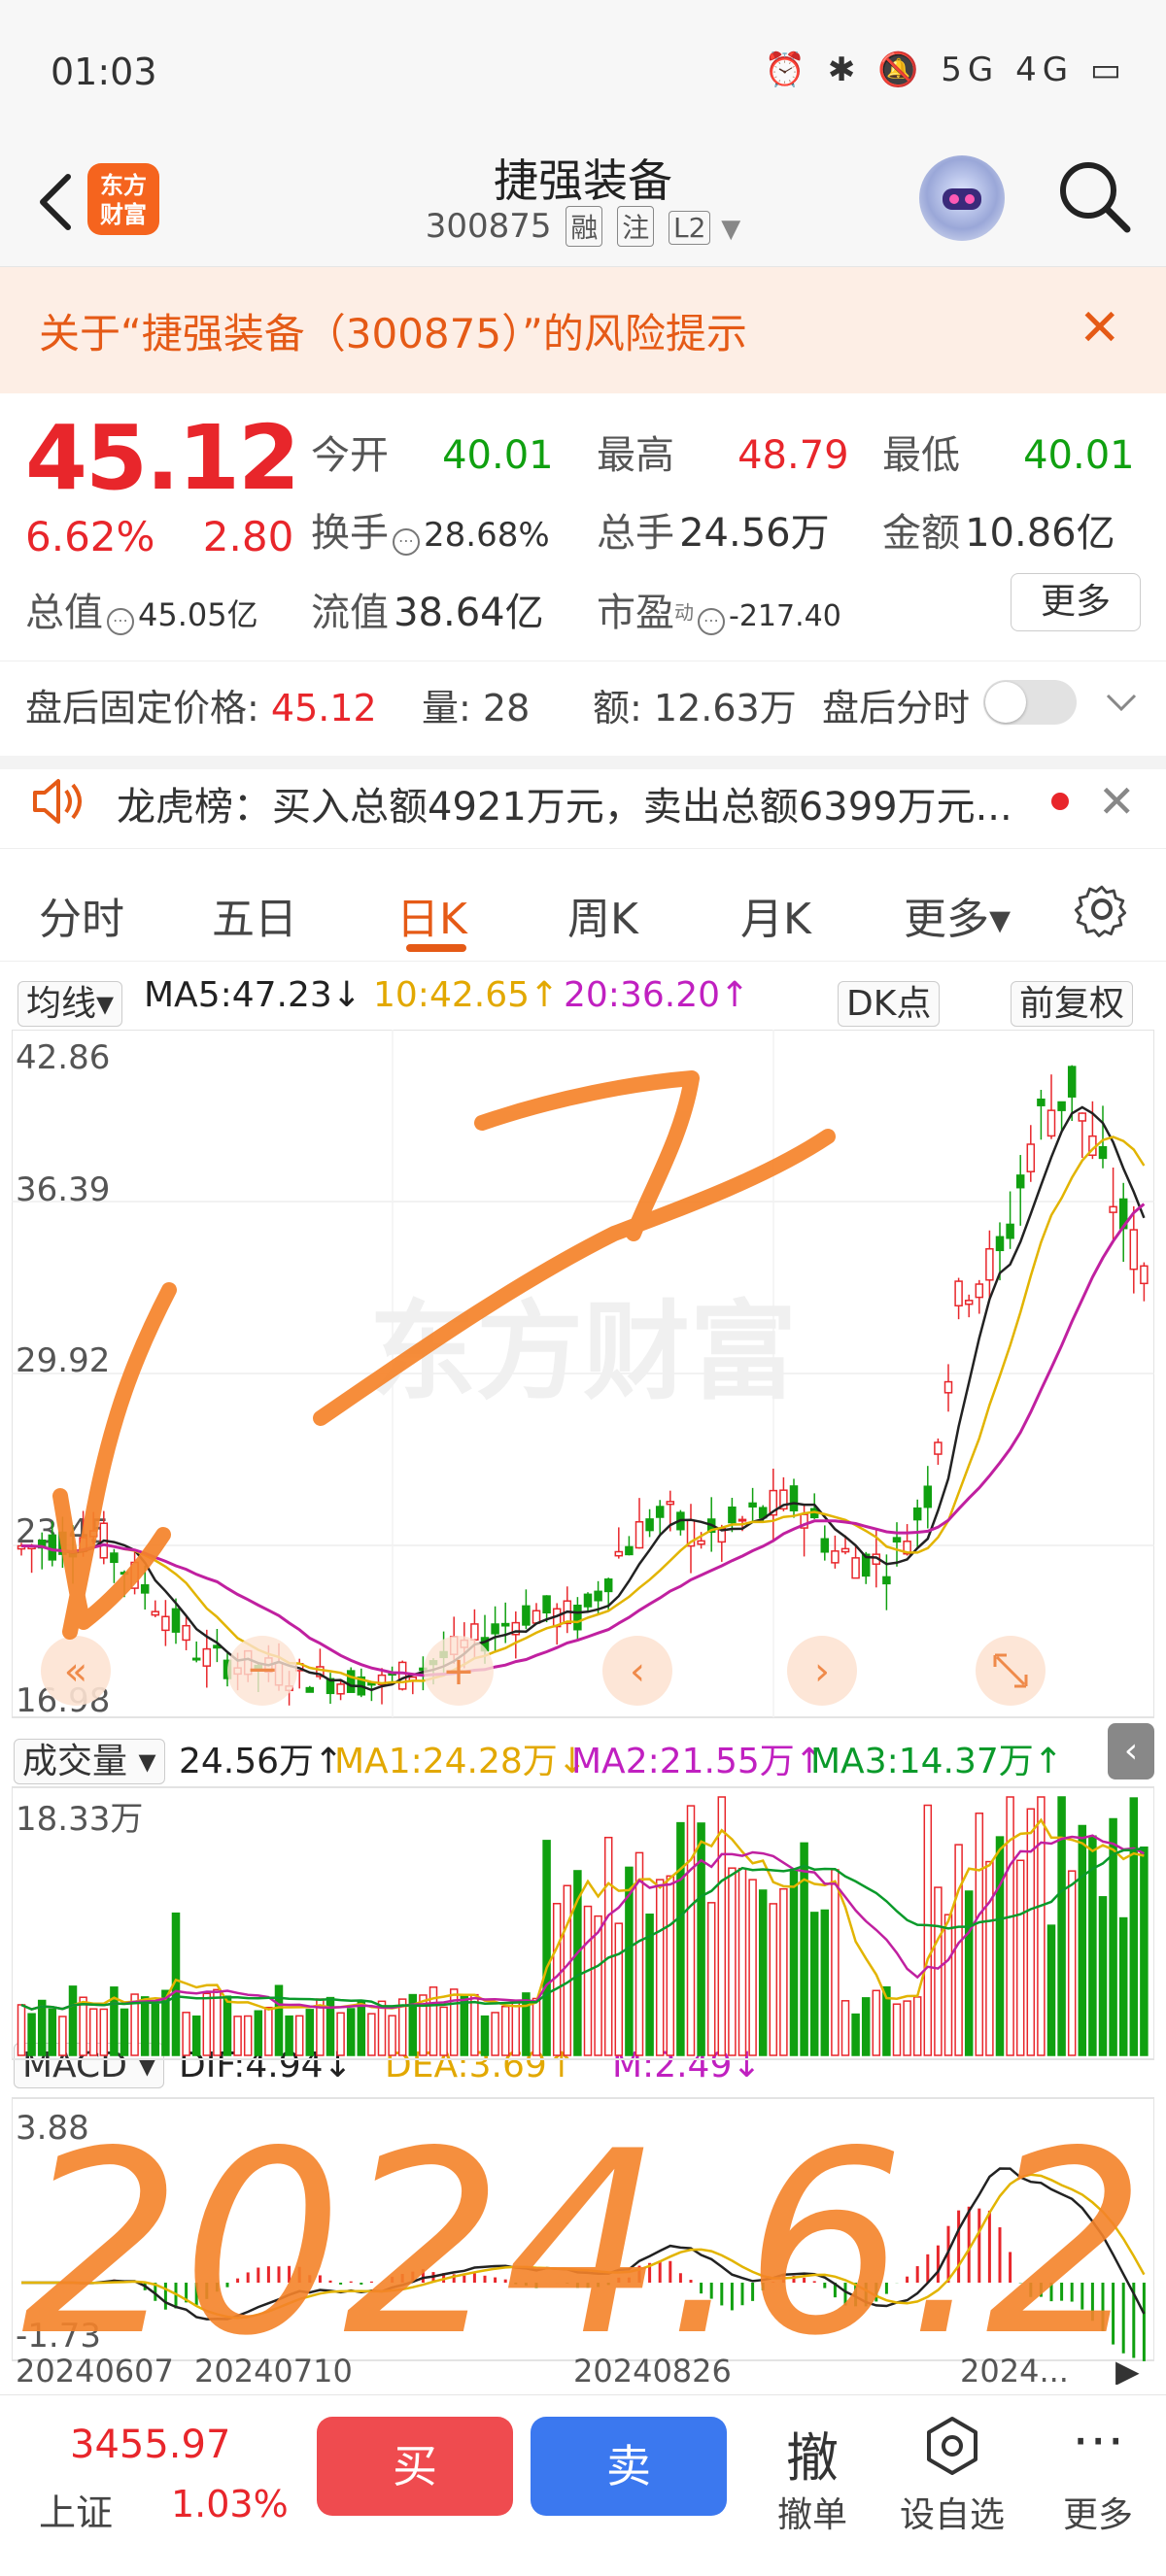 The image size is (1166, 2576). What do you see at coordinates (1060, 801) in the screenshot?
I see `unread-dot` at bounding box center [1060, 801].